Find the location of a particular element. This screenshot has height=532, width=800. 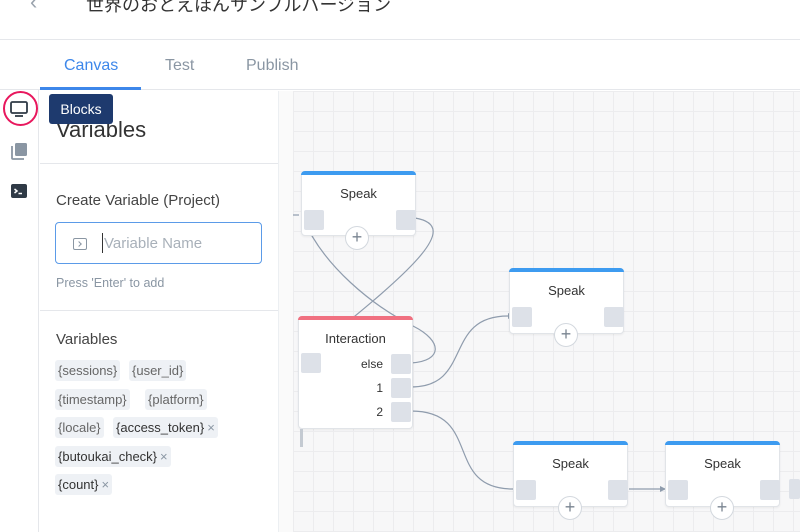

book-icon is located at coordinates (19, 151).